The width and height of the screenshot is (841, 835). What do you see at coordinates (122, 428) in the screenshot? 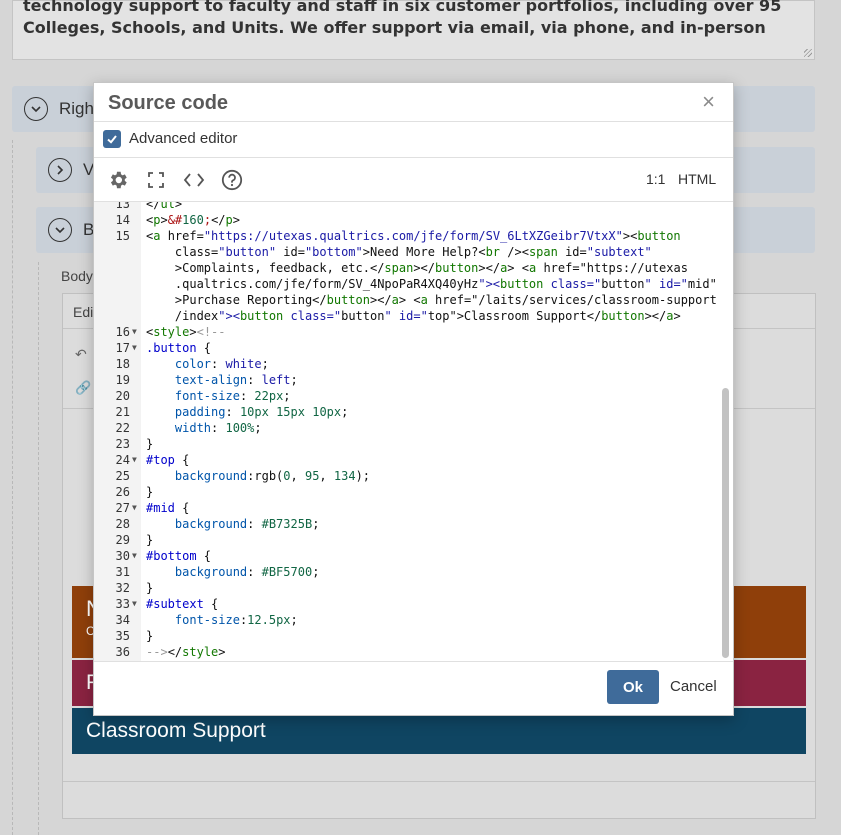
I see `line-number: 22` at bounding box center [122, 428].